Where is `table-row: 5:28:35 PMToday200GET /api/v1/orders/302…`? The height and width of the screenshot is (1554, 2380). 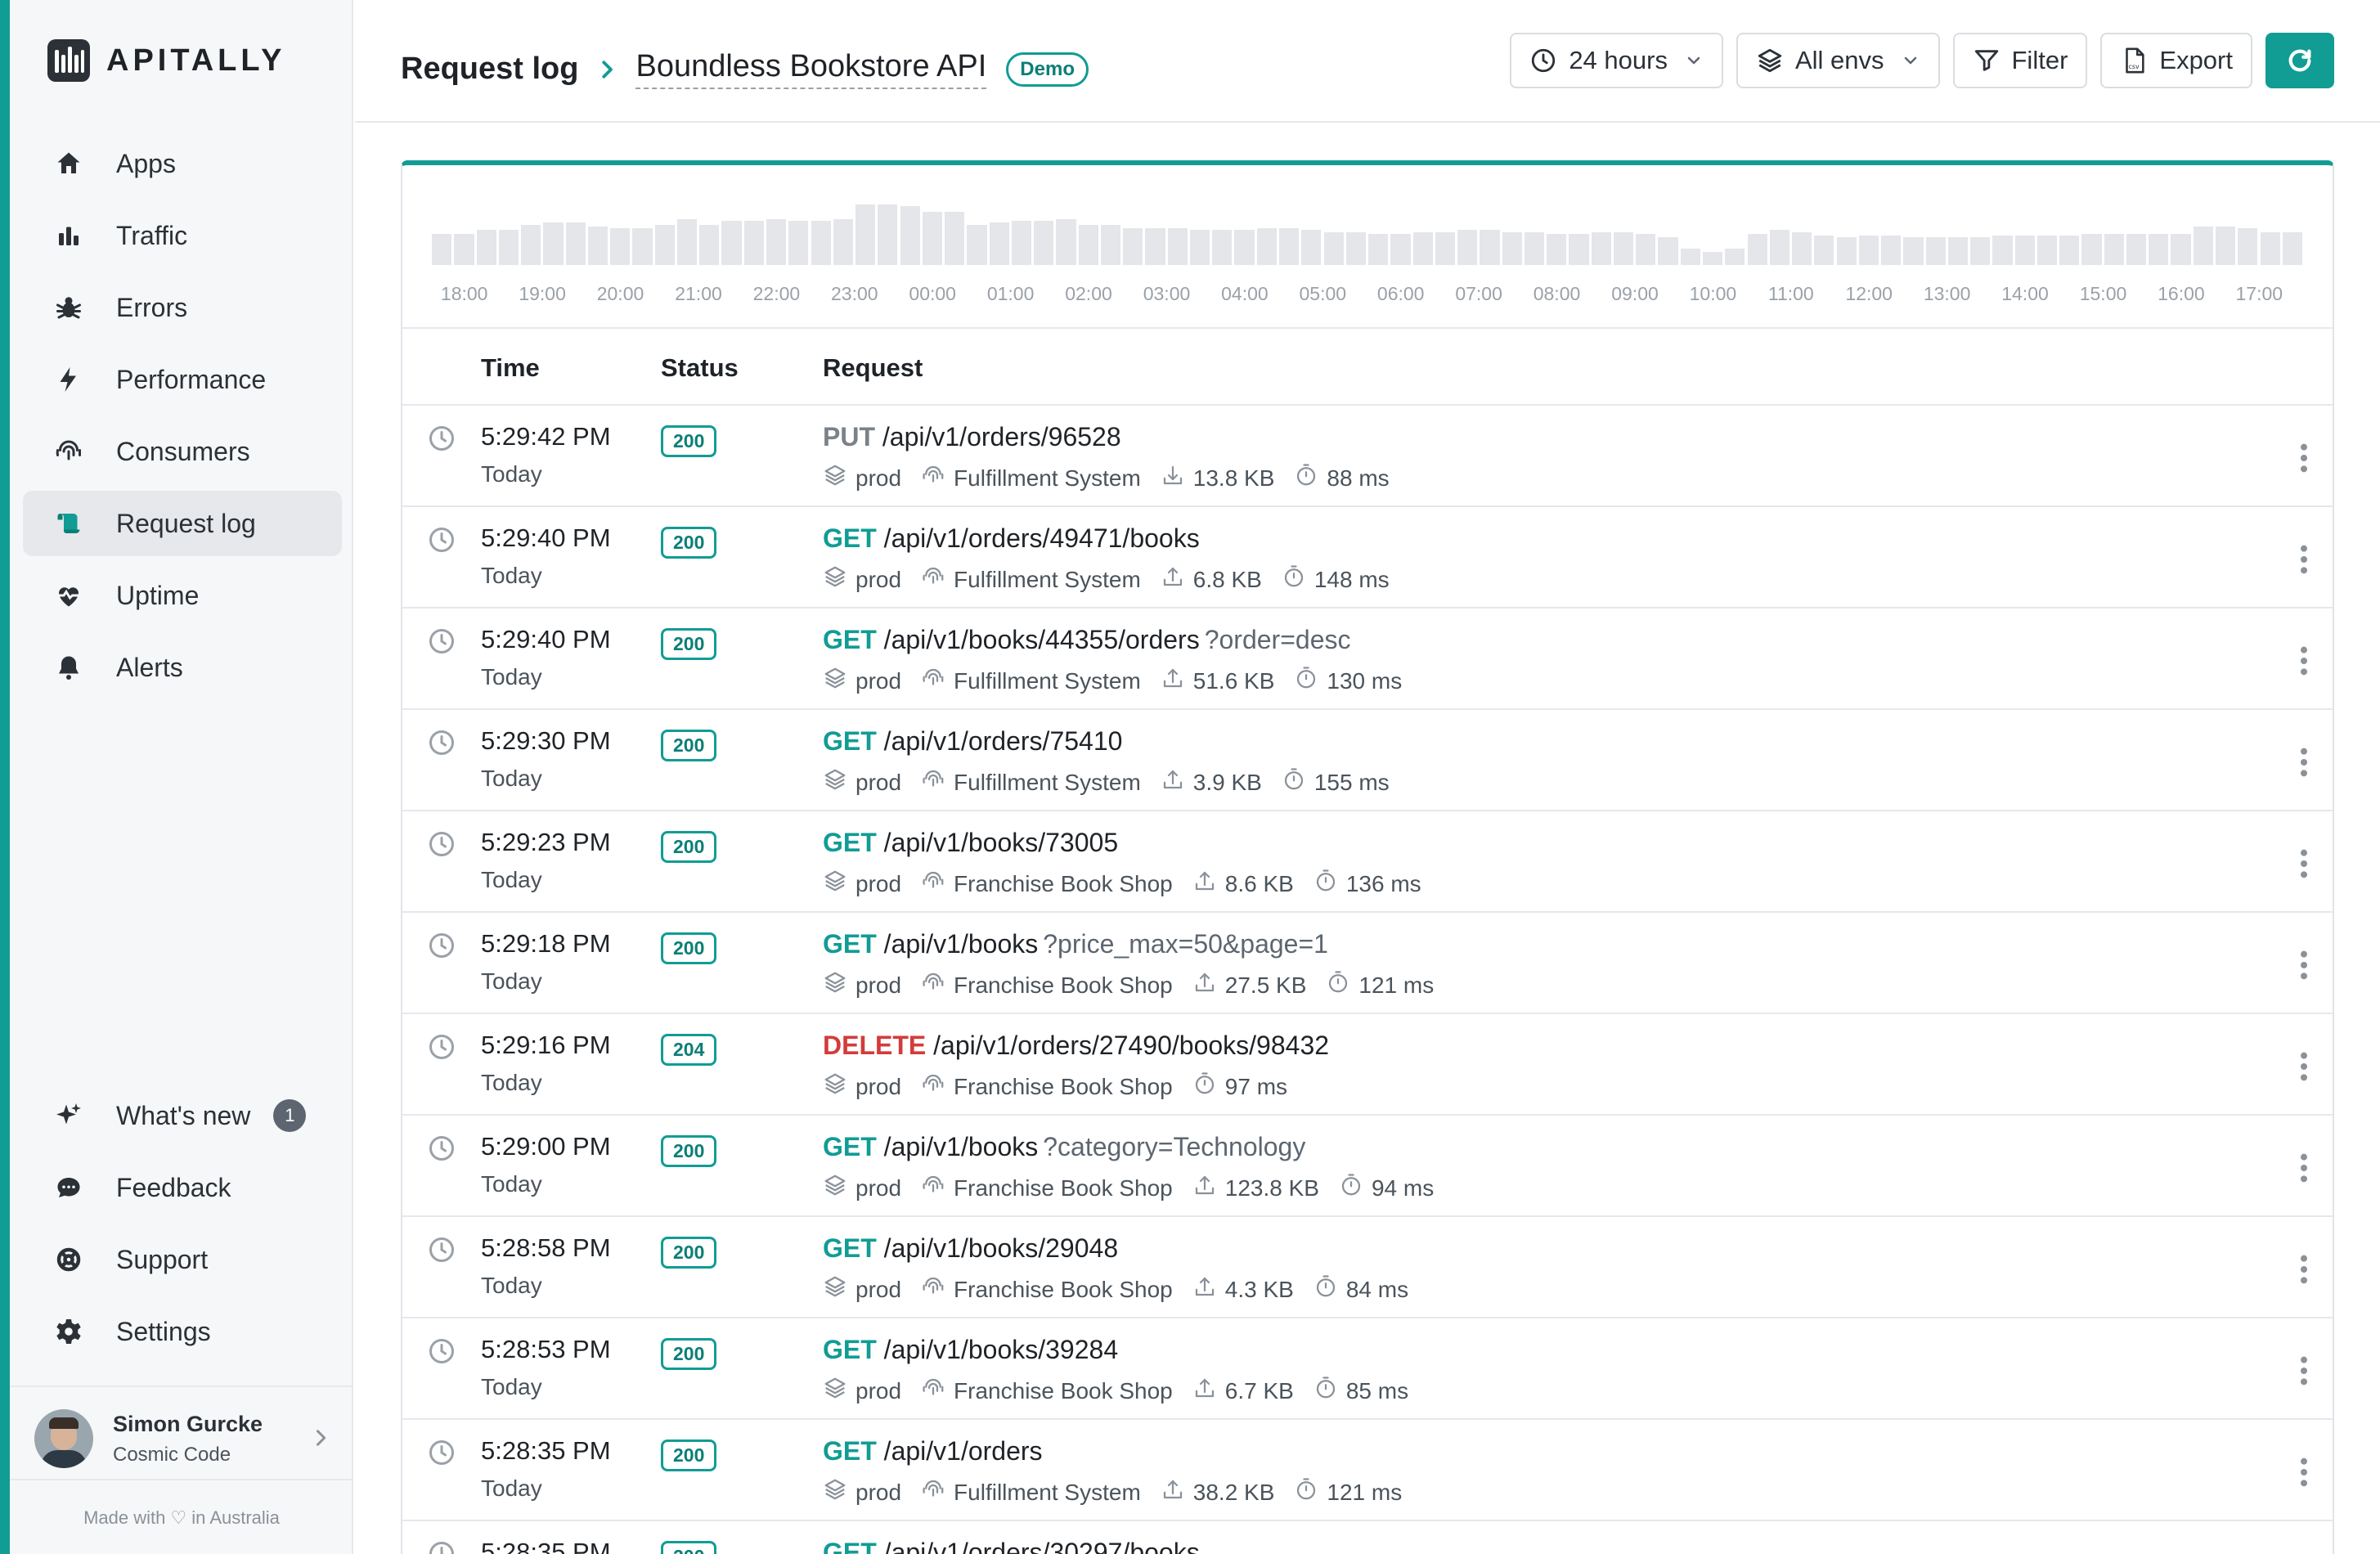
table-row: 5:28:35 PMToday200GET /api/v1/orders/302… is located at coordinates (1367, 1537).